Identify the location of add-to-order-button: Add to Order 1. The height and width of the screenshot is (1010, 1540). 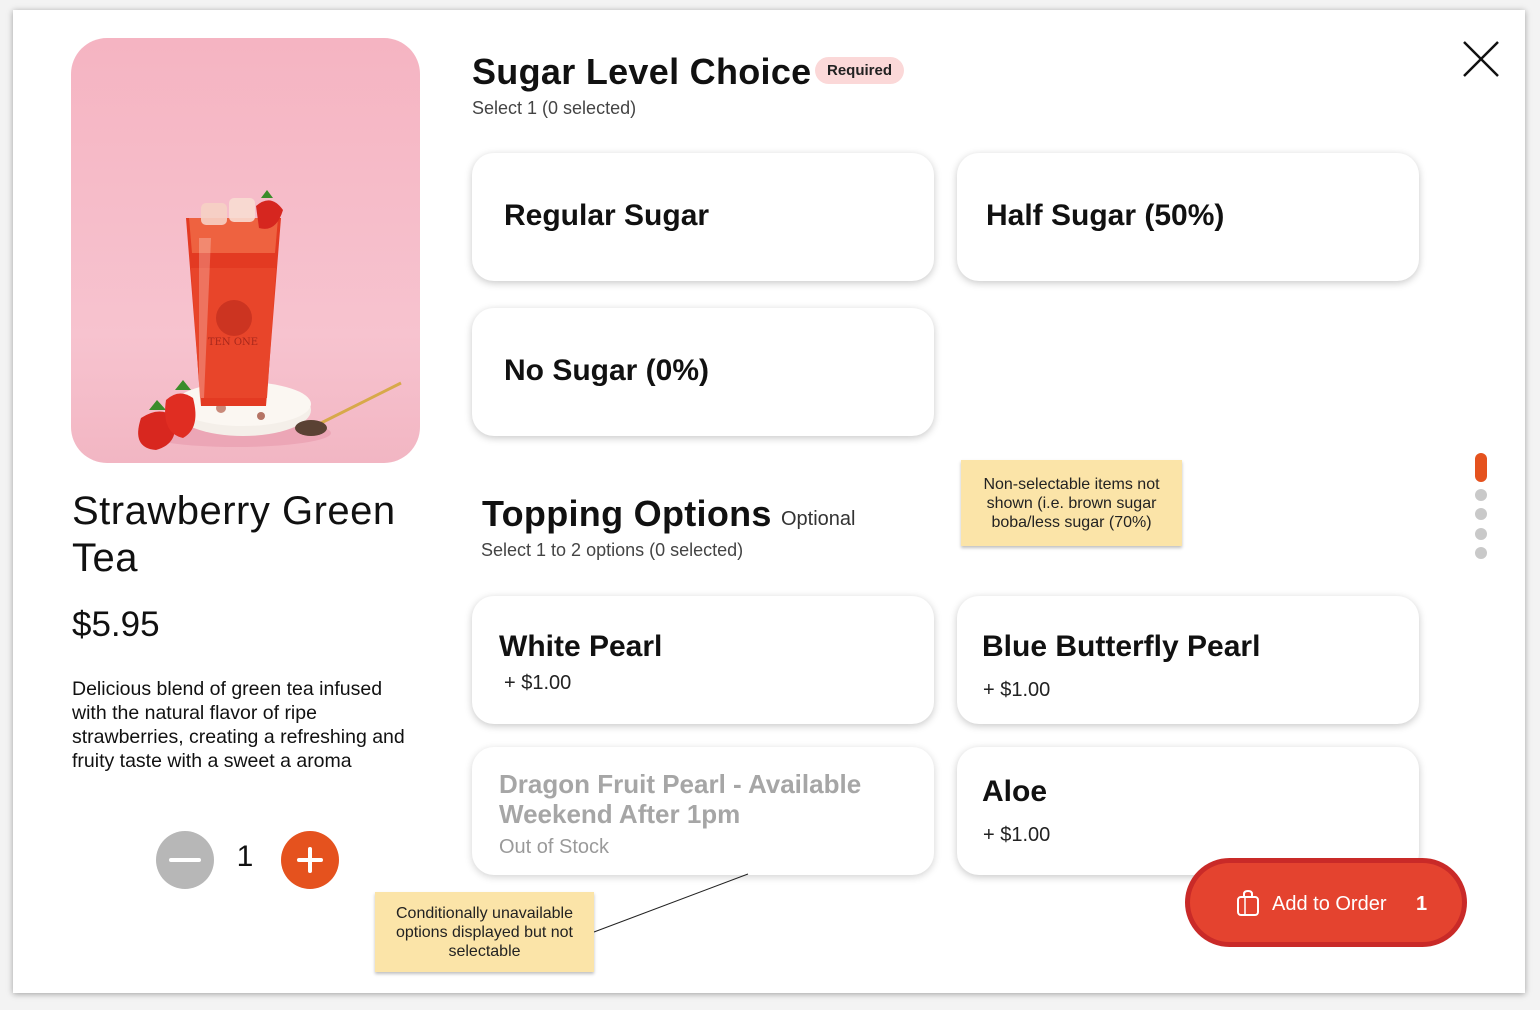
(1326, 902).